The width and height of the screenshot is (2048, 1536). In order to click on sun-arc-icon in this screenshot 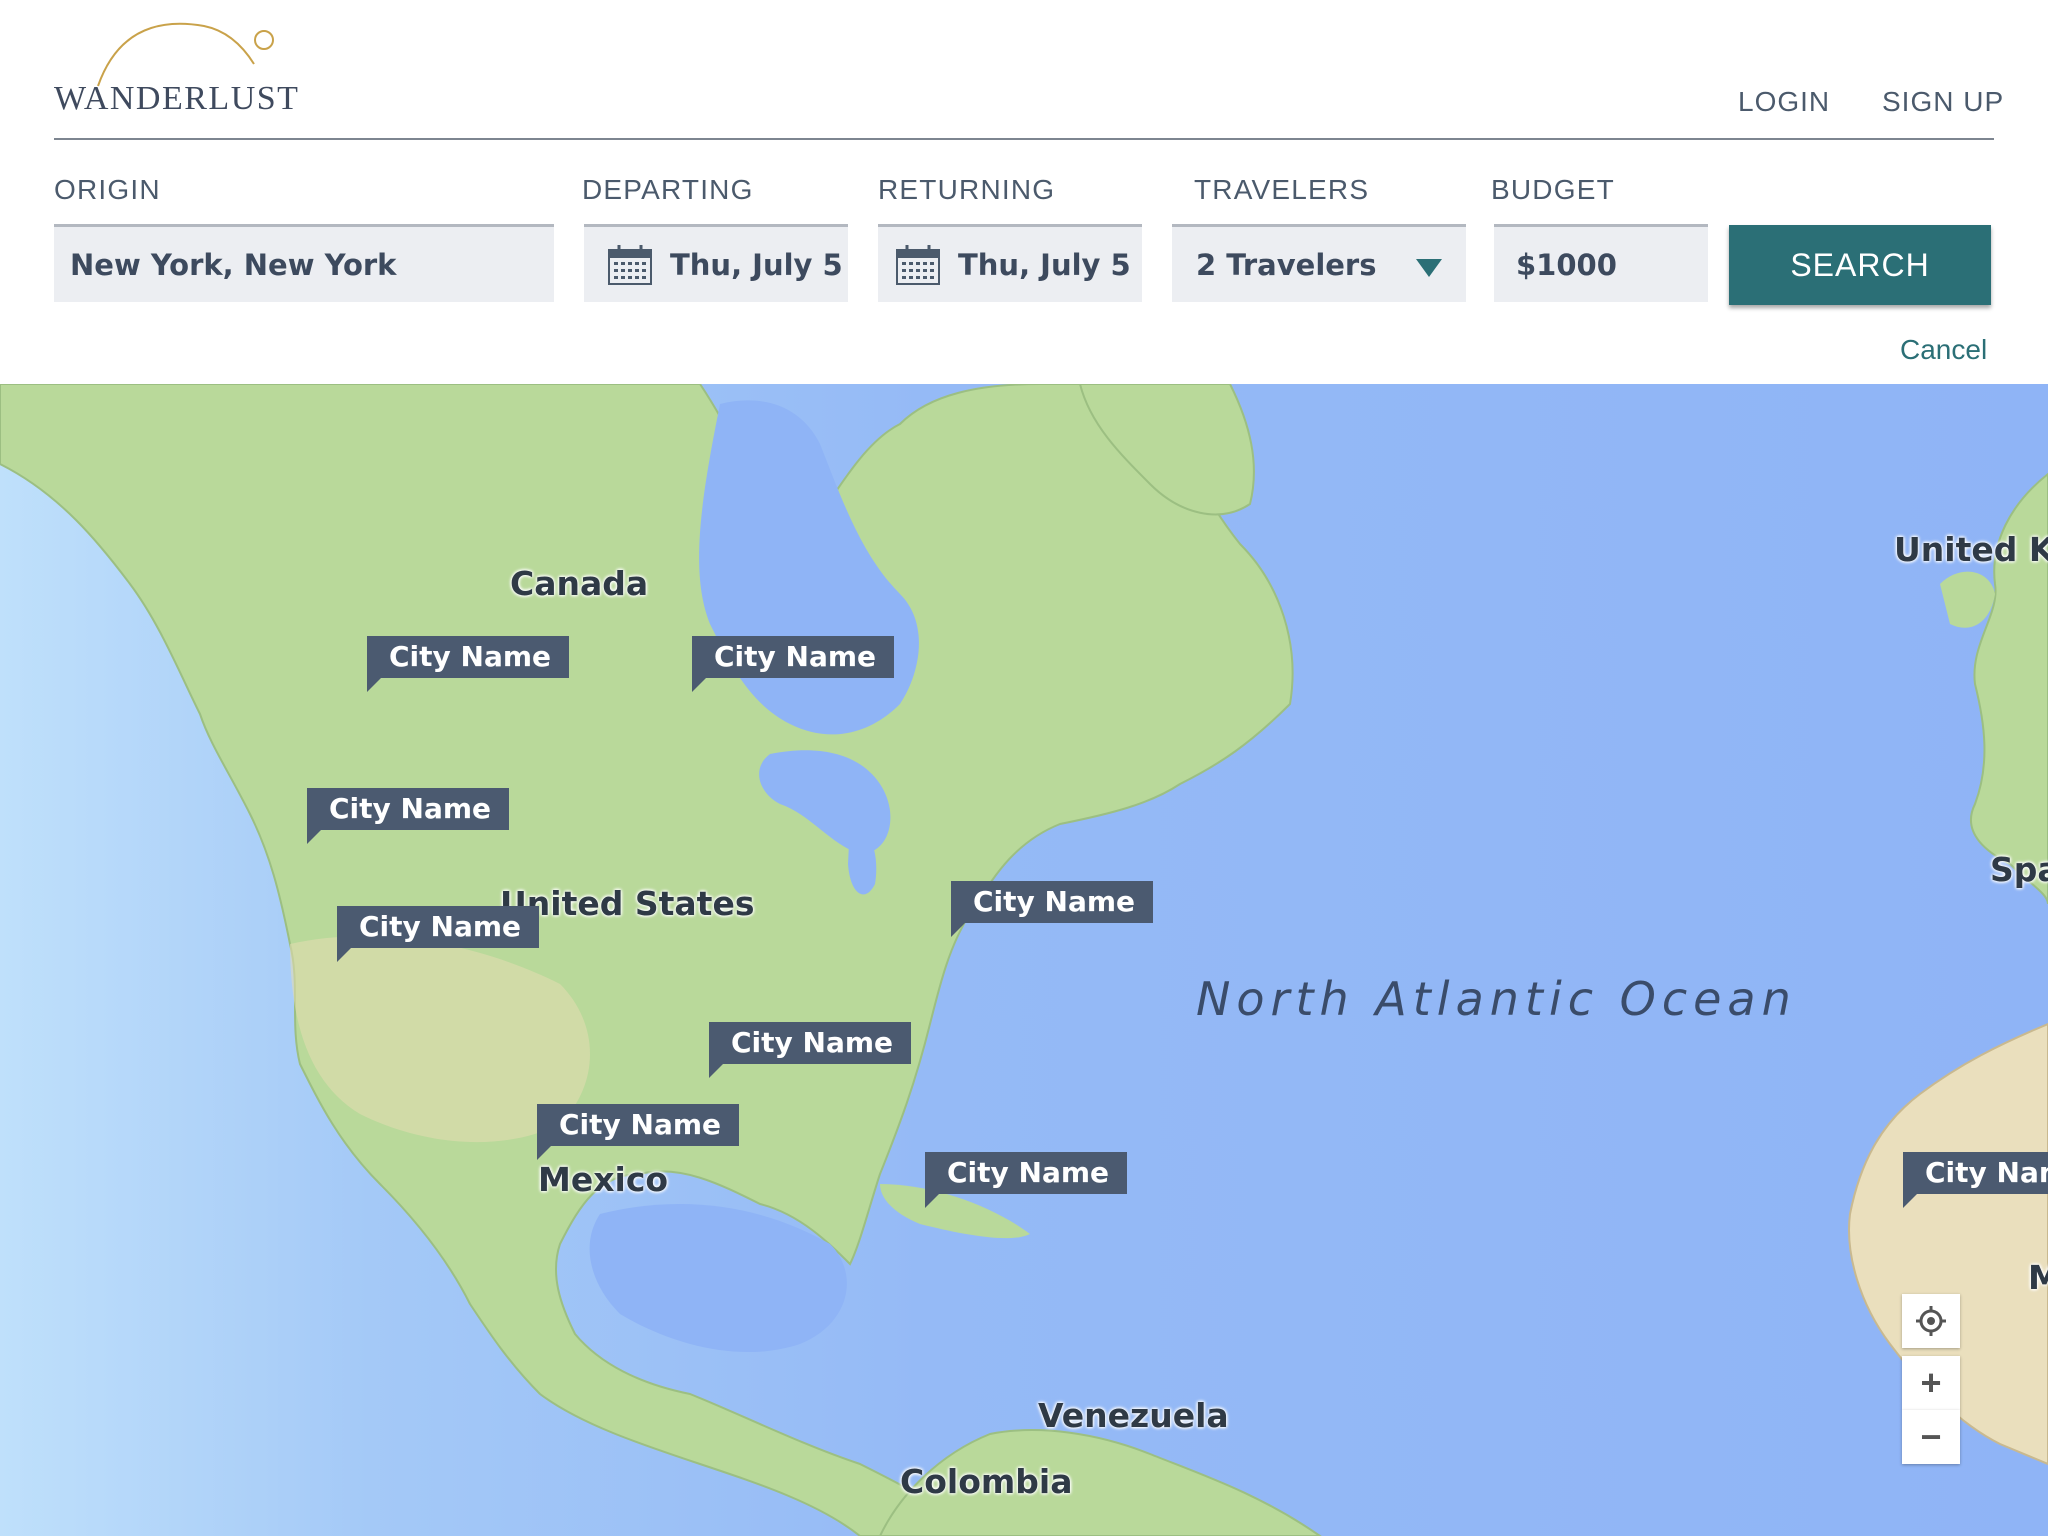, I will do `click(185, 54)`.